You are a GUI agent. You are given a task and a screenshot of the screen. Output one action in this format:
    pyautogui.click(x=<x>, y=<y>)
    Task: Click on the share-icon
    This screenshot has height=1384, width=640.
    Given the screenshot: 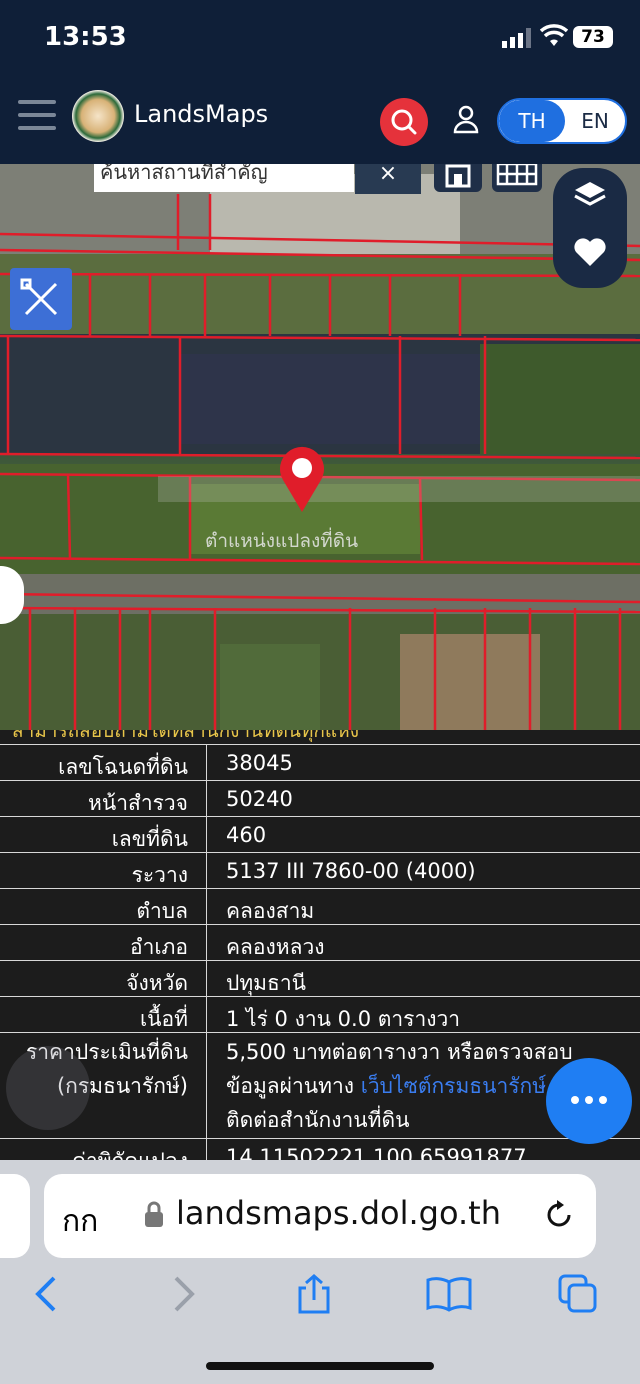 What is the action you would take?
    pyautogui.click(x=314, y=1294)
    